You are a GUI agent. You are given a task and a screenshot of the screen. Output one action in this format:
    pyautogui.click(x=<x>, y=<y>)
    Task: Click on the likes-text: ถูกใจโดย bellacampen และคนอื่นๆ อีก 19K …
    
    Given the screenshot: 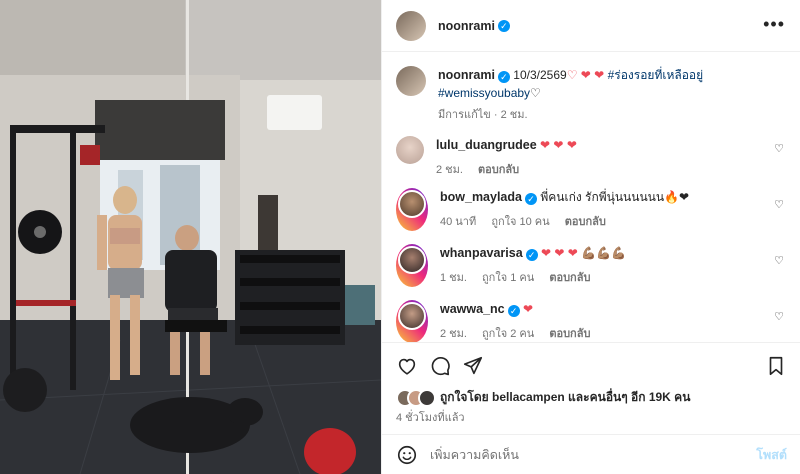 What is the action you would take?
    pyautogui.click(x=565, y=397)
    